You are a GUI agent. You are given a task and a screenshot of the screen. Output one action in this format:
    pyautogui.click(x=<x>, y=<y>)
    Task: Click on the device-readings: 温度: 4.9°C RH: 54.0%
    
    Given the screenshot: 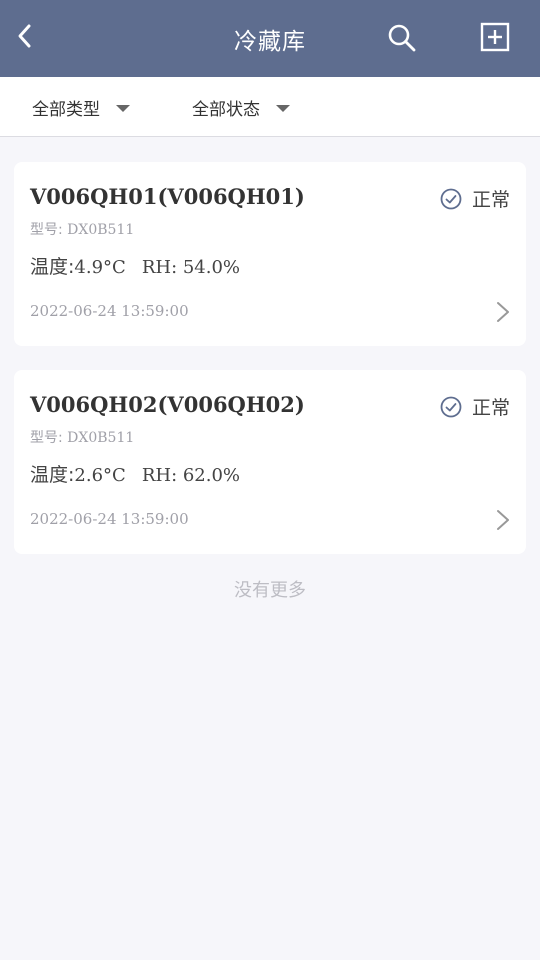 What is the action you would take?
    pyautogui.click(x=135, y=265)
    